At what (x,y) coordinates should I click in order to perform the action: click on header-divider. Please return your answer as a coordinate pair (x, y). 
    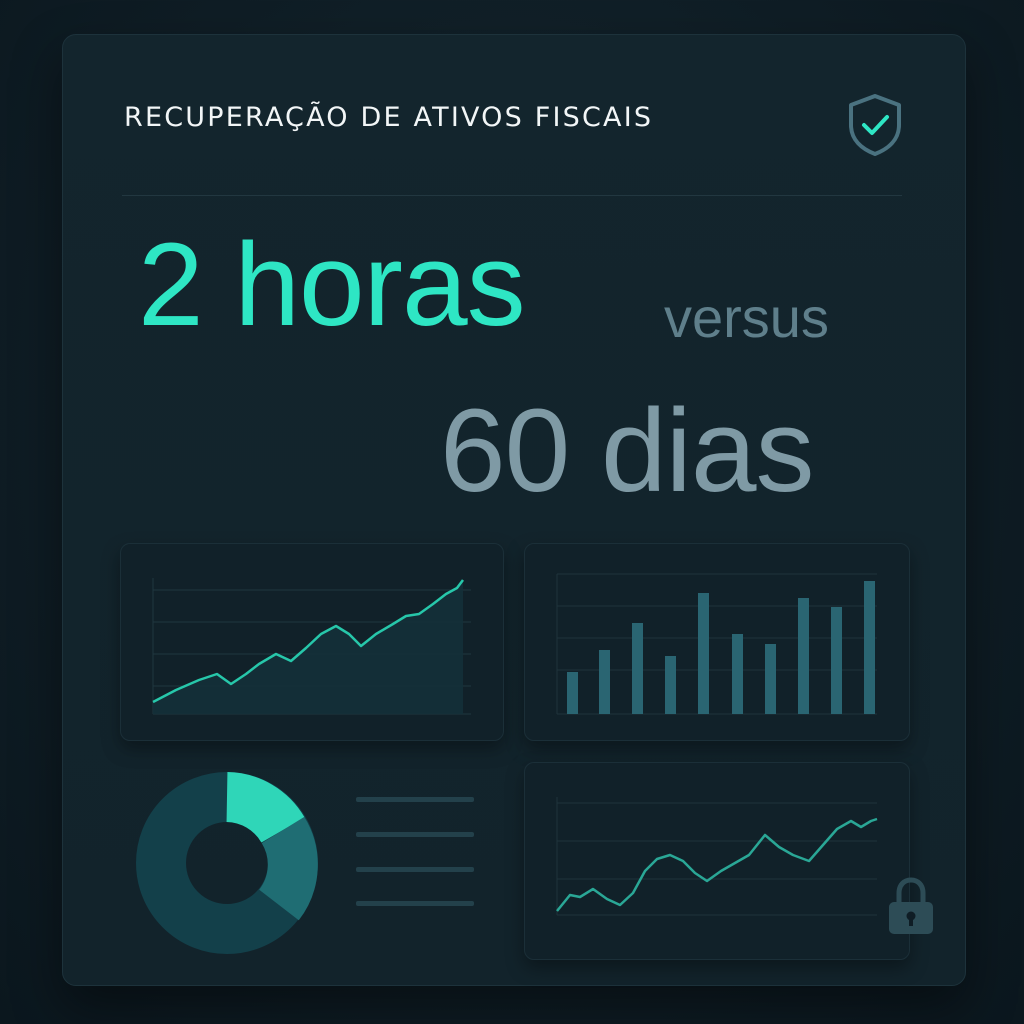
    Looking at the image, I should click on (512, 195).